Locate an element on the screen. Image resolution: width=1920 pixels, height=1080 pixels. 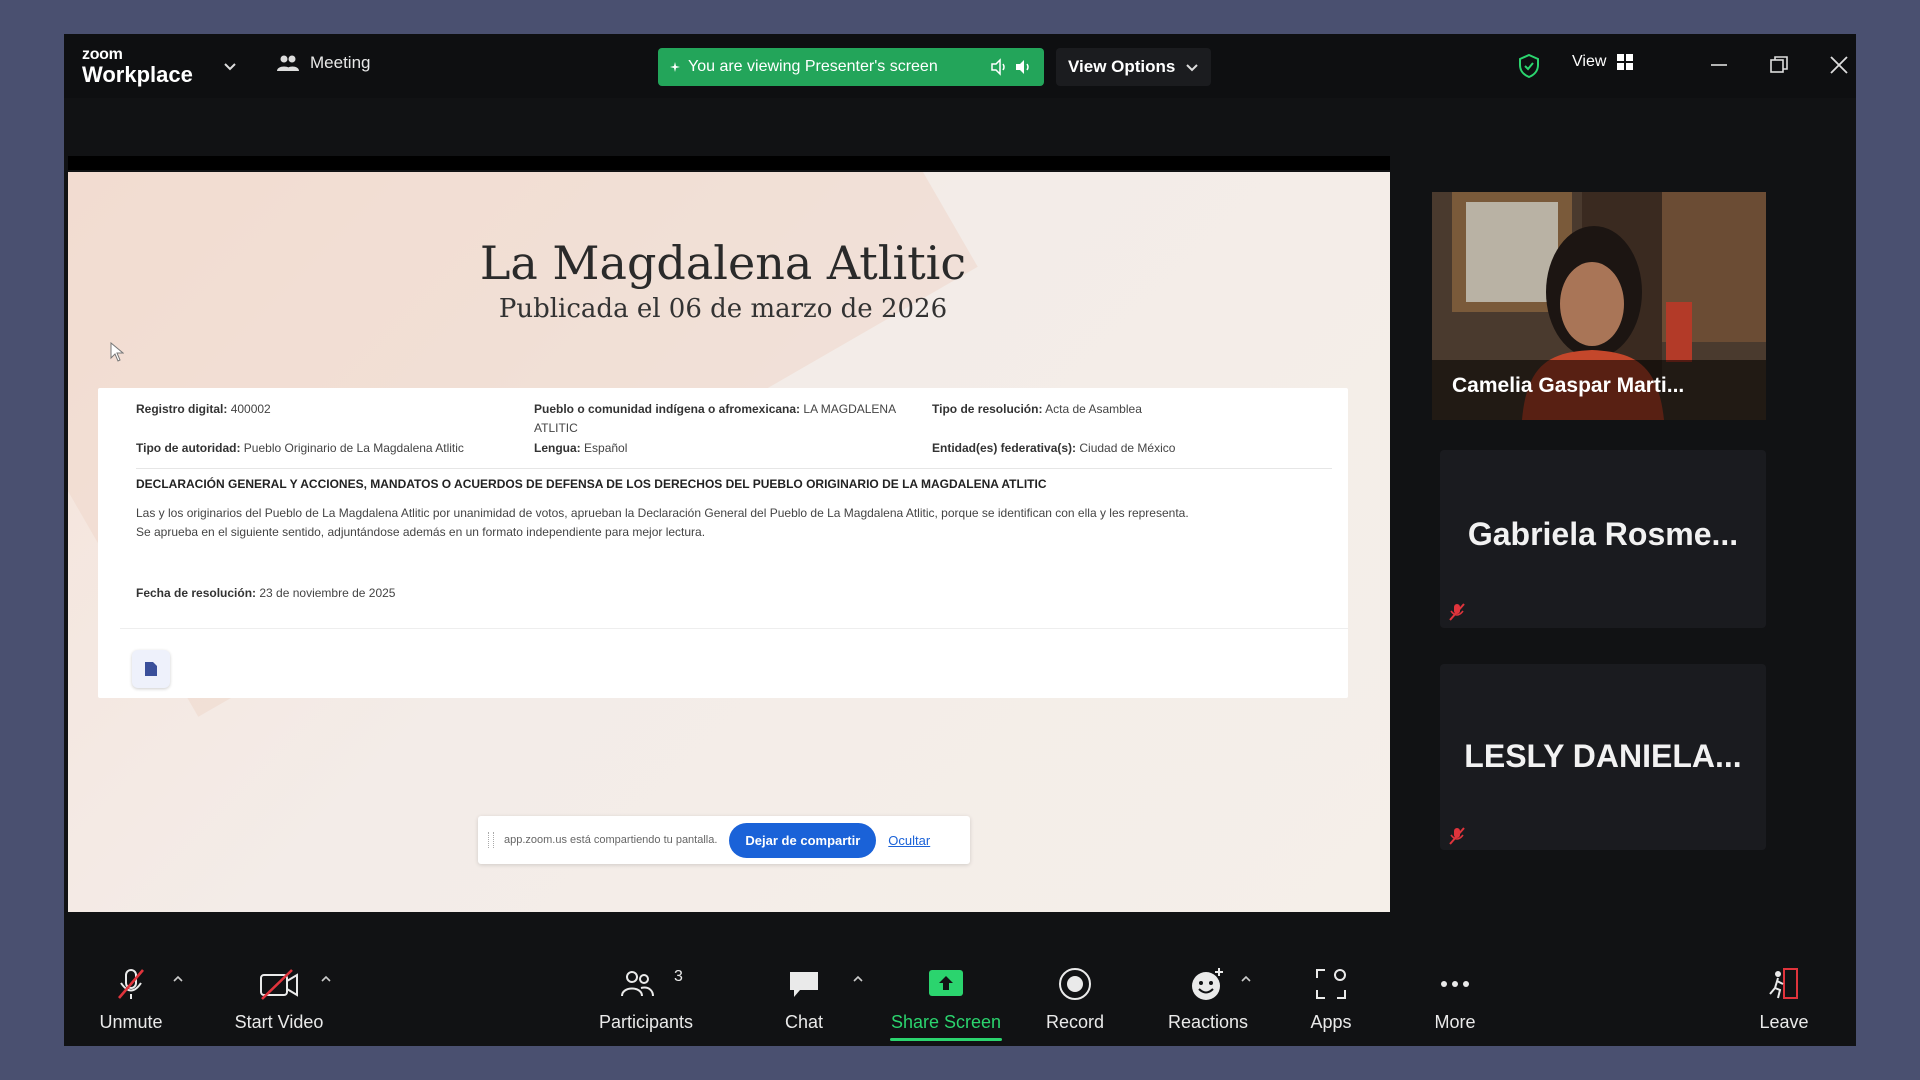
participants-button: 3 Participants is located at coordinates (646, 996).